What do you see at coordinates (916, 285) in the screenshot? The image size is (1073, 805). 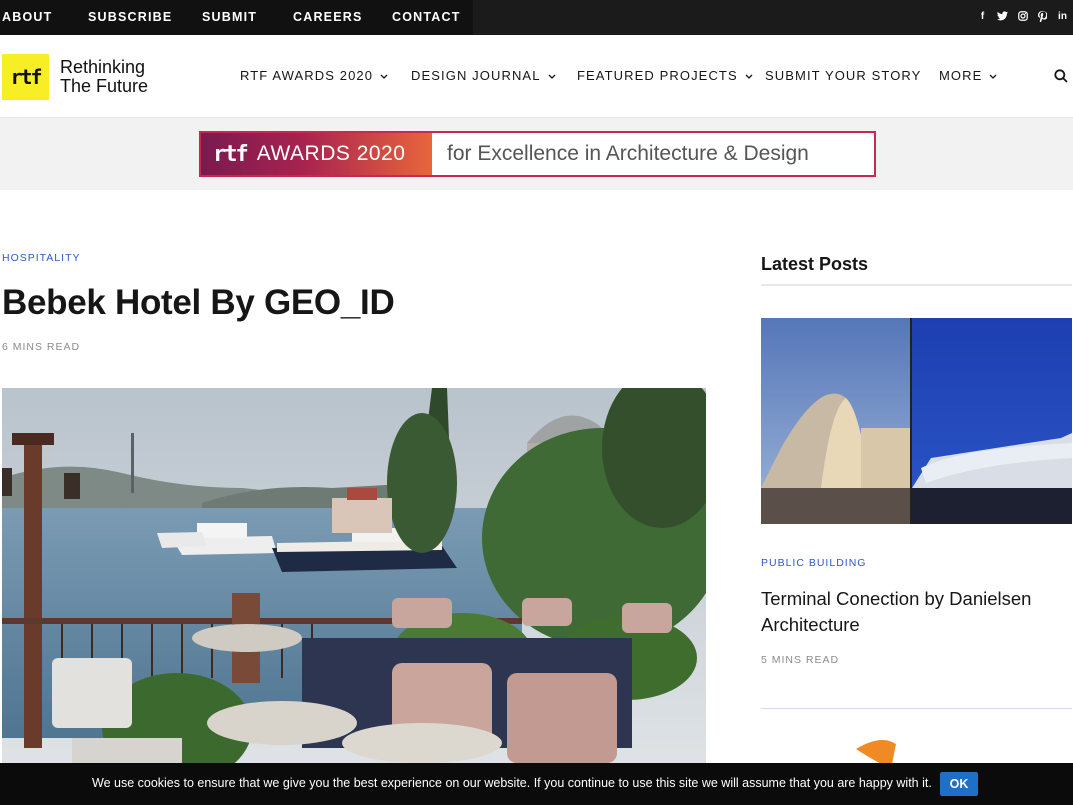 I see `sidebar-divider` at bounding box center [916, 285].